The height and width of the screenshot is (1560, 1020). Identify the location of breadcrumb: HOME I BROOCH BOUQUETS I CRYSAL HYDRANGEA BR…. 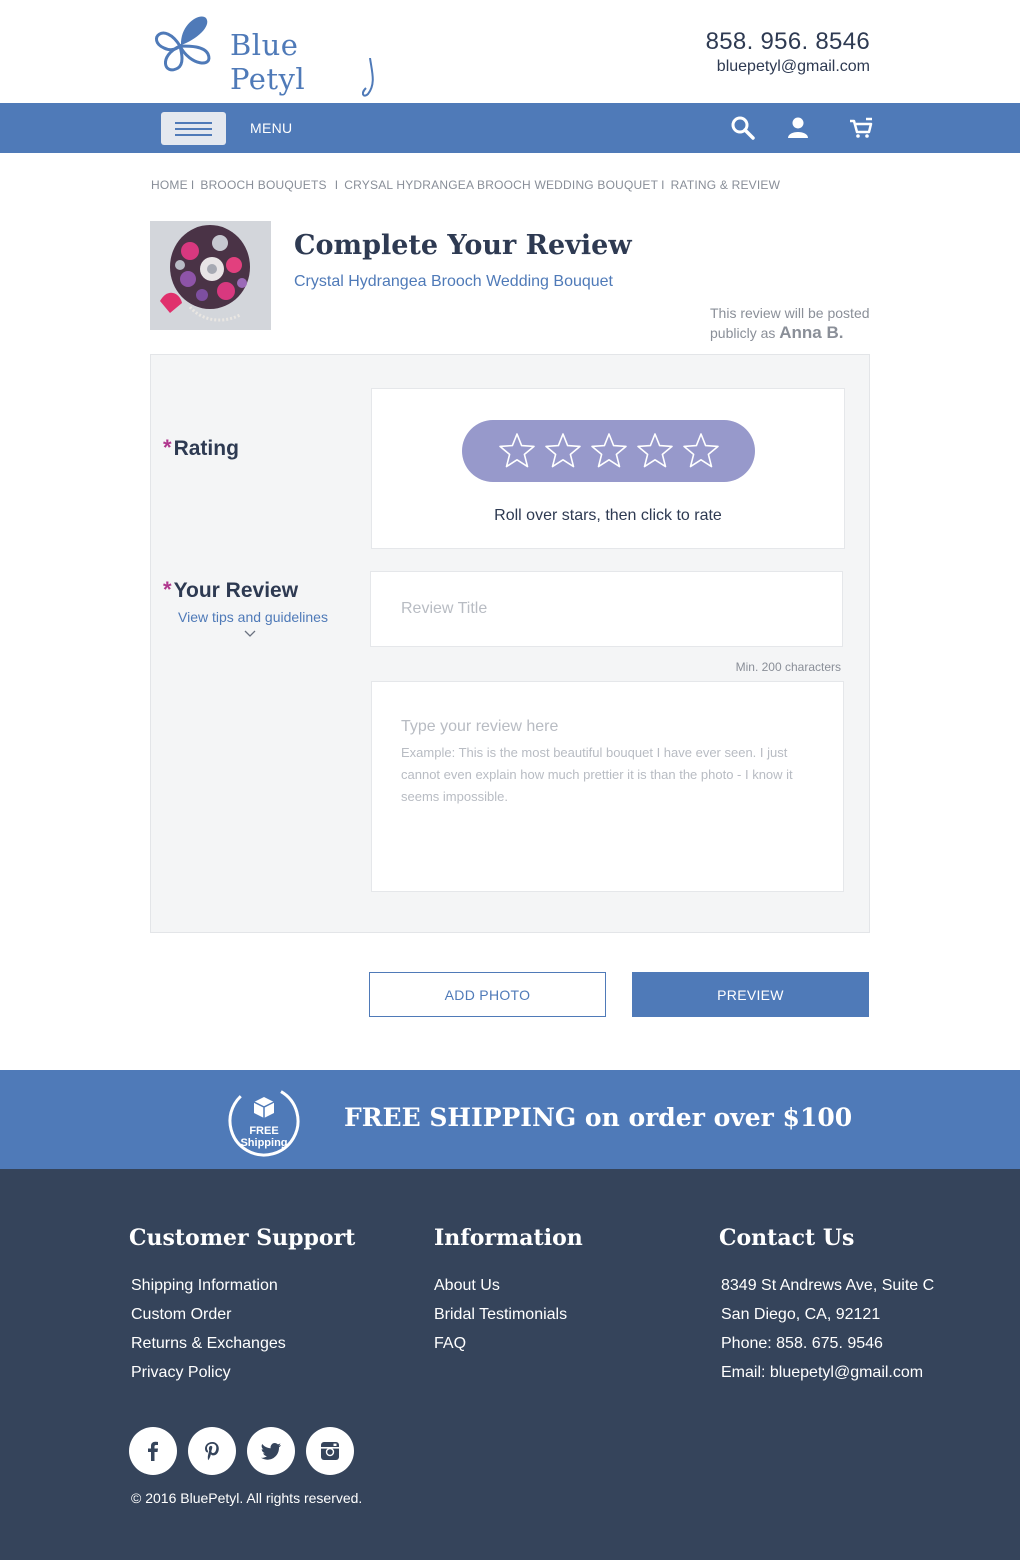
(465, 185).